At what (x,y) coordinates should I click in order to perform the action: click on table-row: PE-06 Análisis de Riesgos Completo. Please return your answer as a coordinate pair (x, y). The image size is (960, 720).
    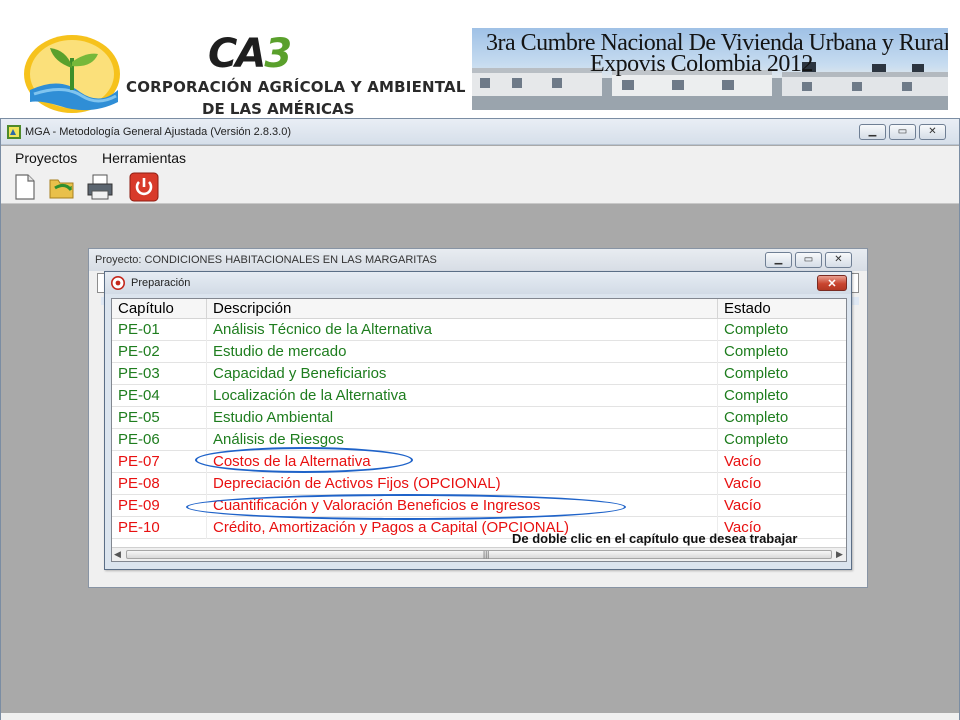
    Looking at the image, I should click on (479, 440).